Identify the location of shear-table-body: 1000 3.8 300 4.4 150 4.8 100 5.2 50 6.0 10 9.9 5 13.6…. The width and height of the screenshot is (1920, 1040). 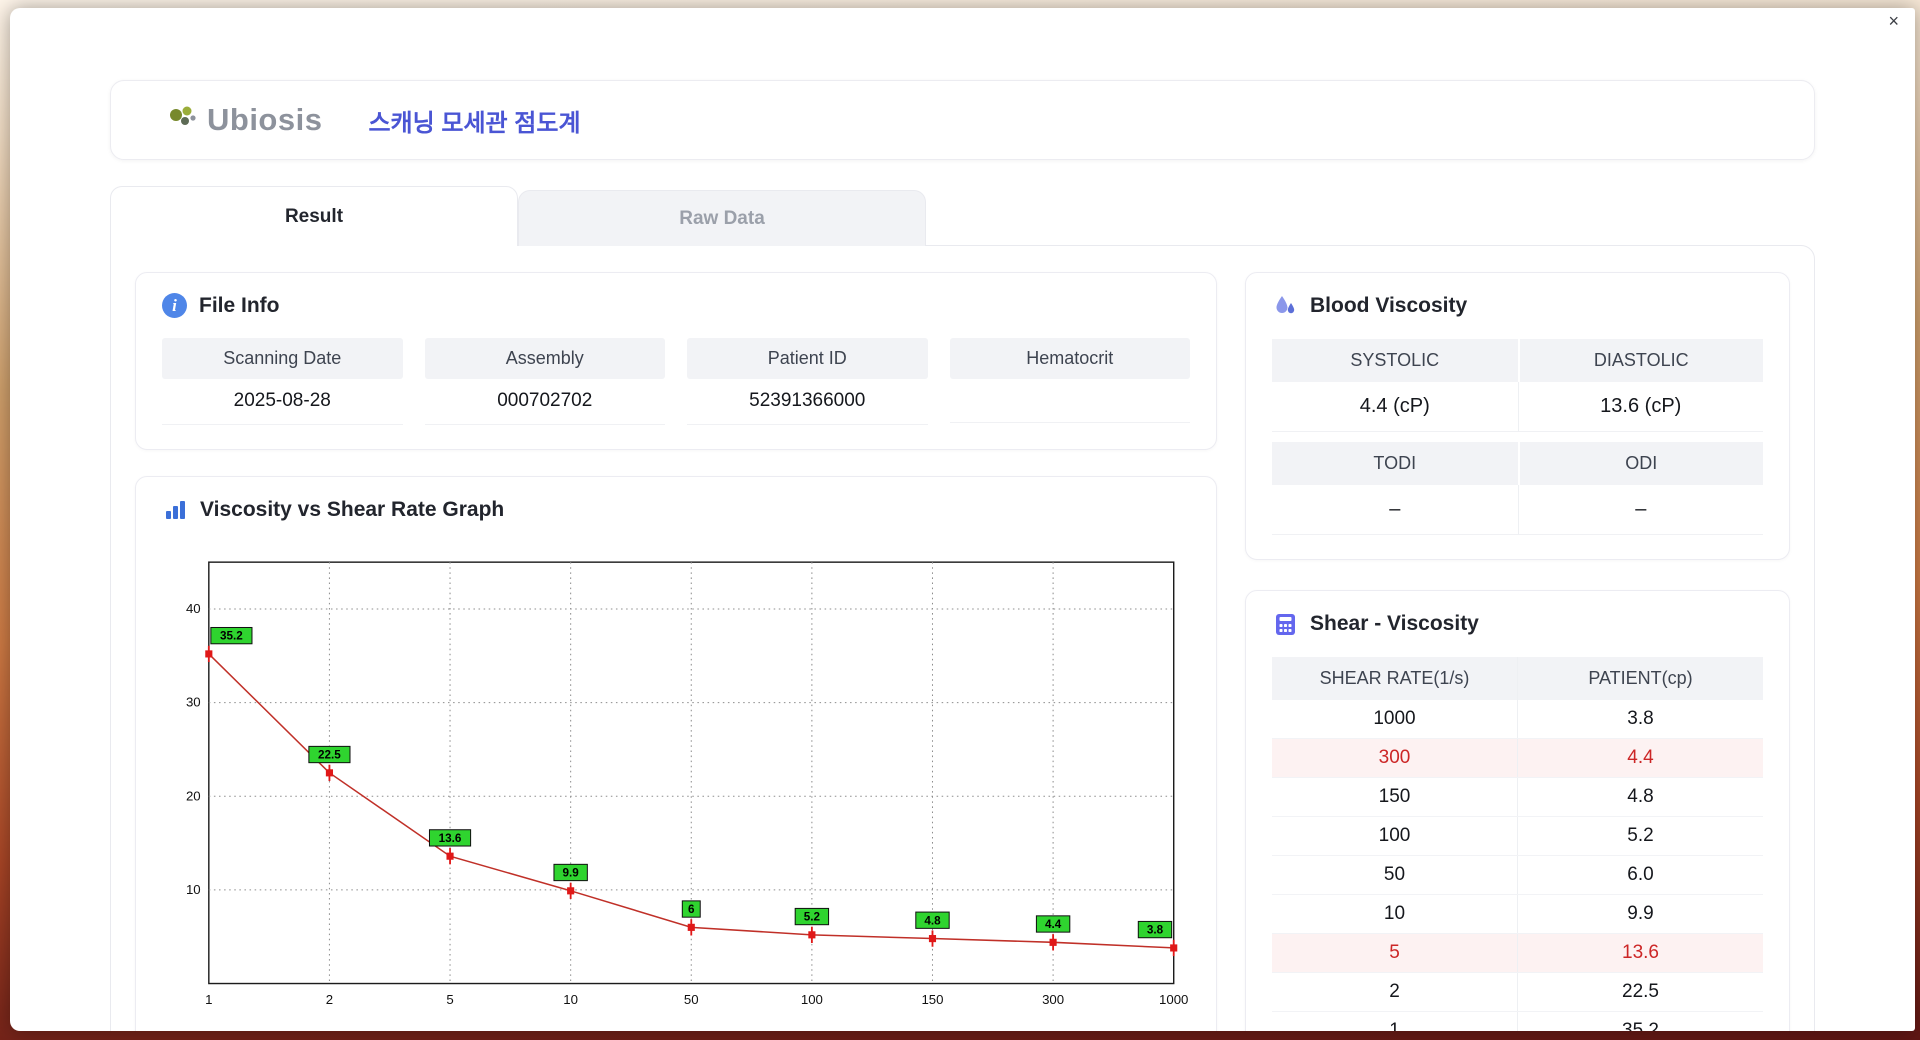
(1517, 865).